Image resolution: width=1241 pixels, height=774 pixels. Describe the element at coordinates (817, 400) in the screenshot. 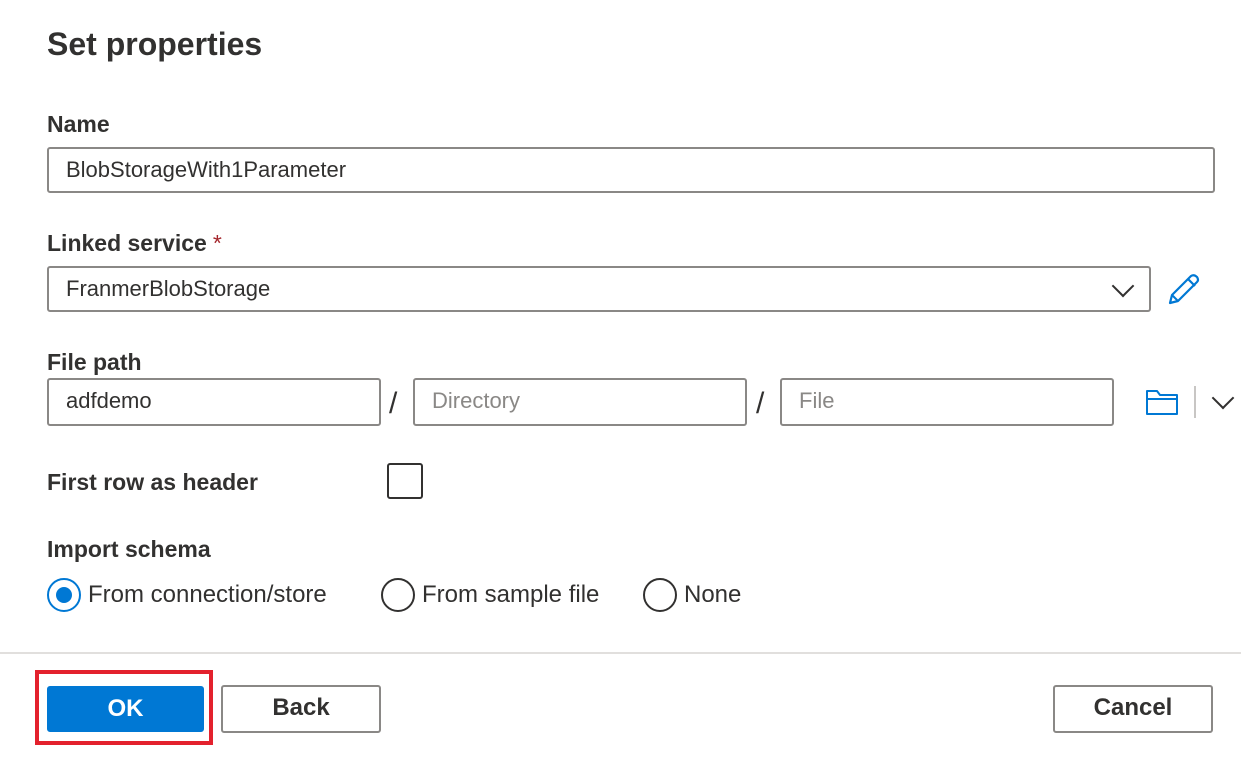

I see `file-placeholder: File` at that location.